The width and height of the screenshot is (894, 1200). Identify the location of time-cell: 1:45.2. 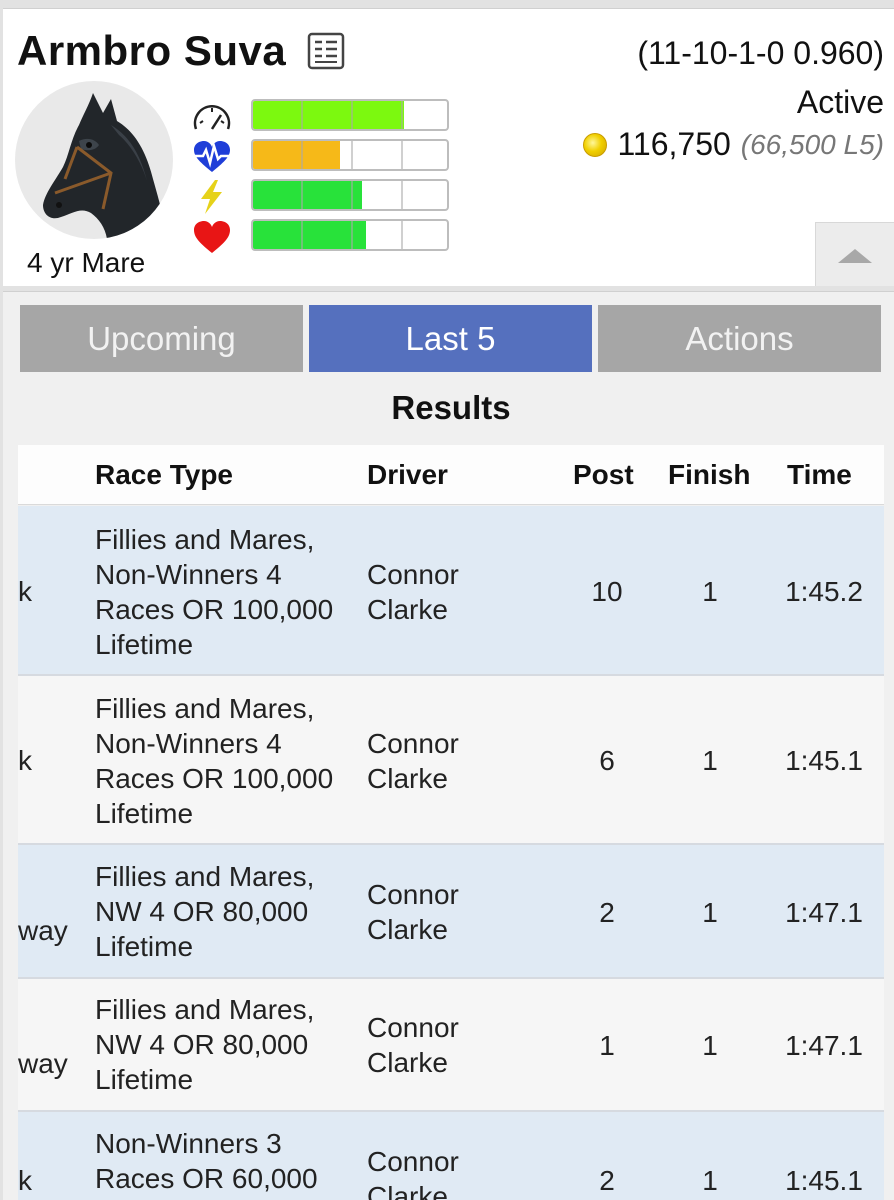
(824, 591).